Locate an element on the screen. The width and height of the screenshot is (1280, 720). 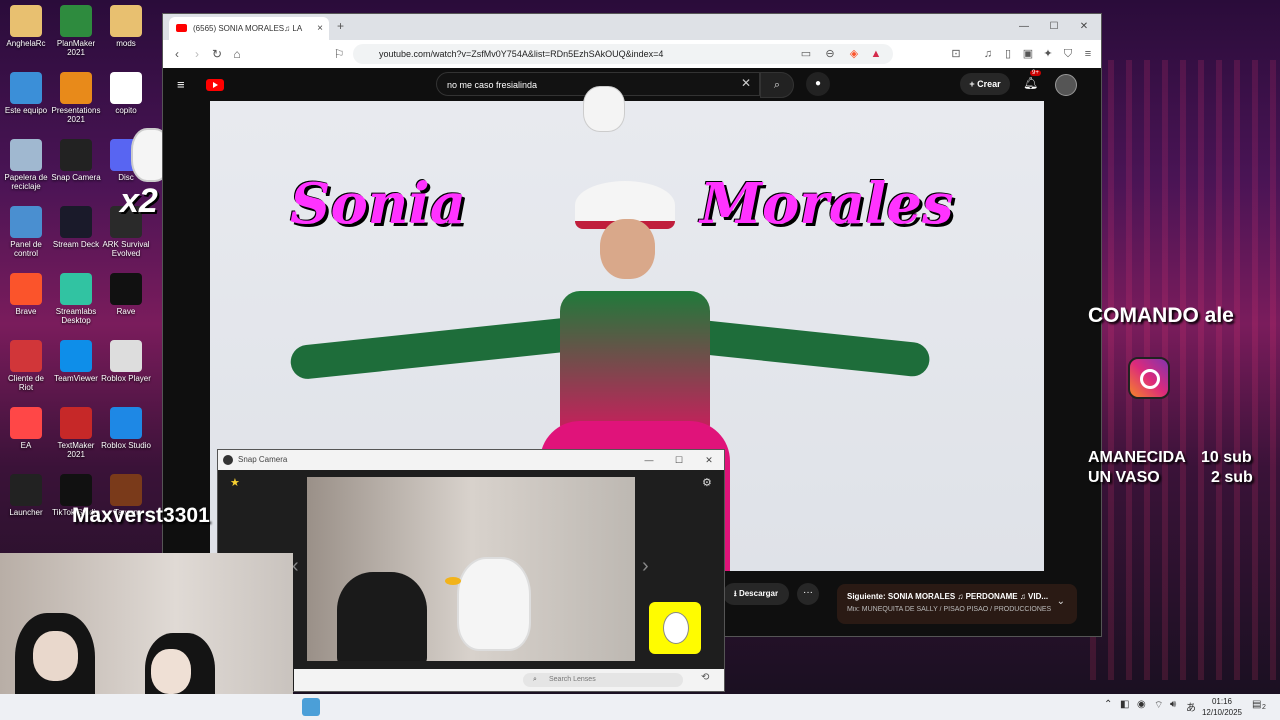
zoom-icon: ⊖ is located at coordinates (830, 54).